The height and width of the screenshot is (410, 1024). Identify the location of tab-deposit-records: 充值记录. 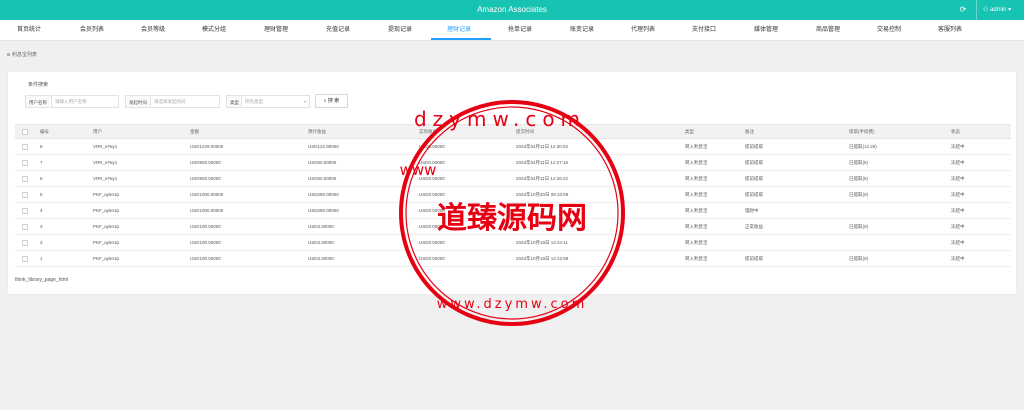
(338, 30).